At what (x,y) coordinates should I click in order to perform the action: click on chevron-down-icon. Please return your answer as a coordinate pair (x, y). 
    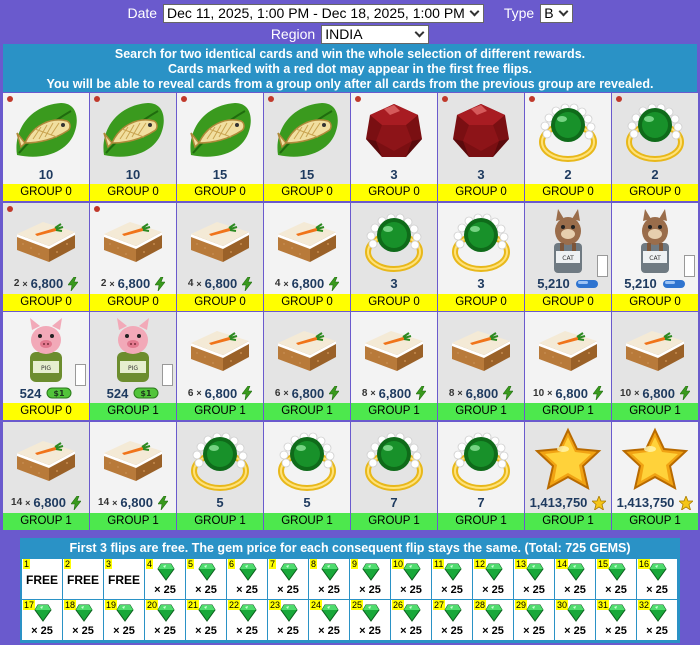
    Looking at the image, I should click on (564, 13).